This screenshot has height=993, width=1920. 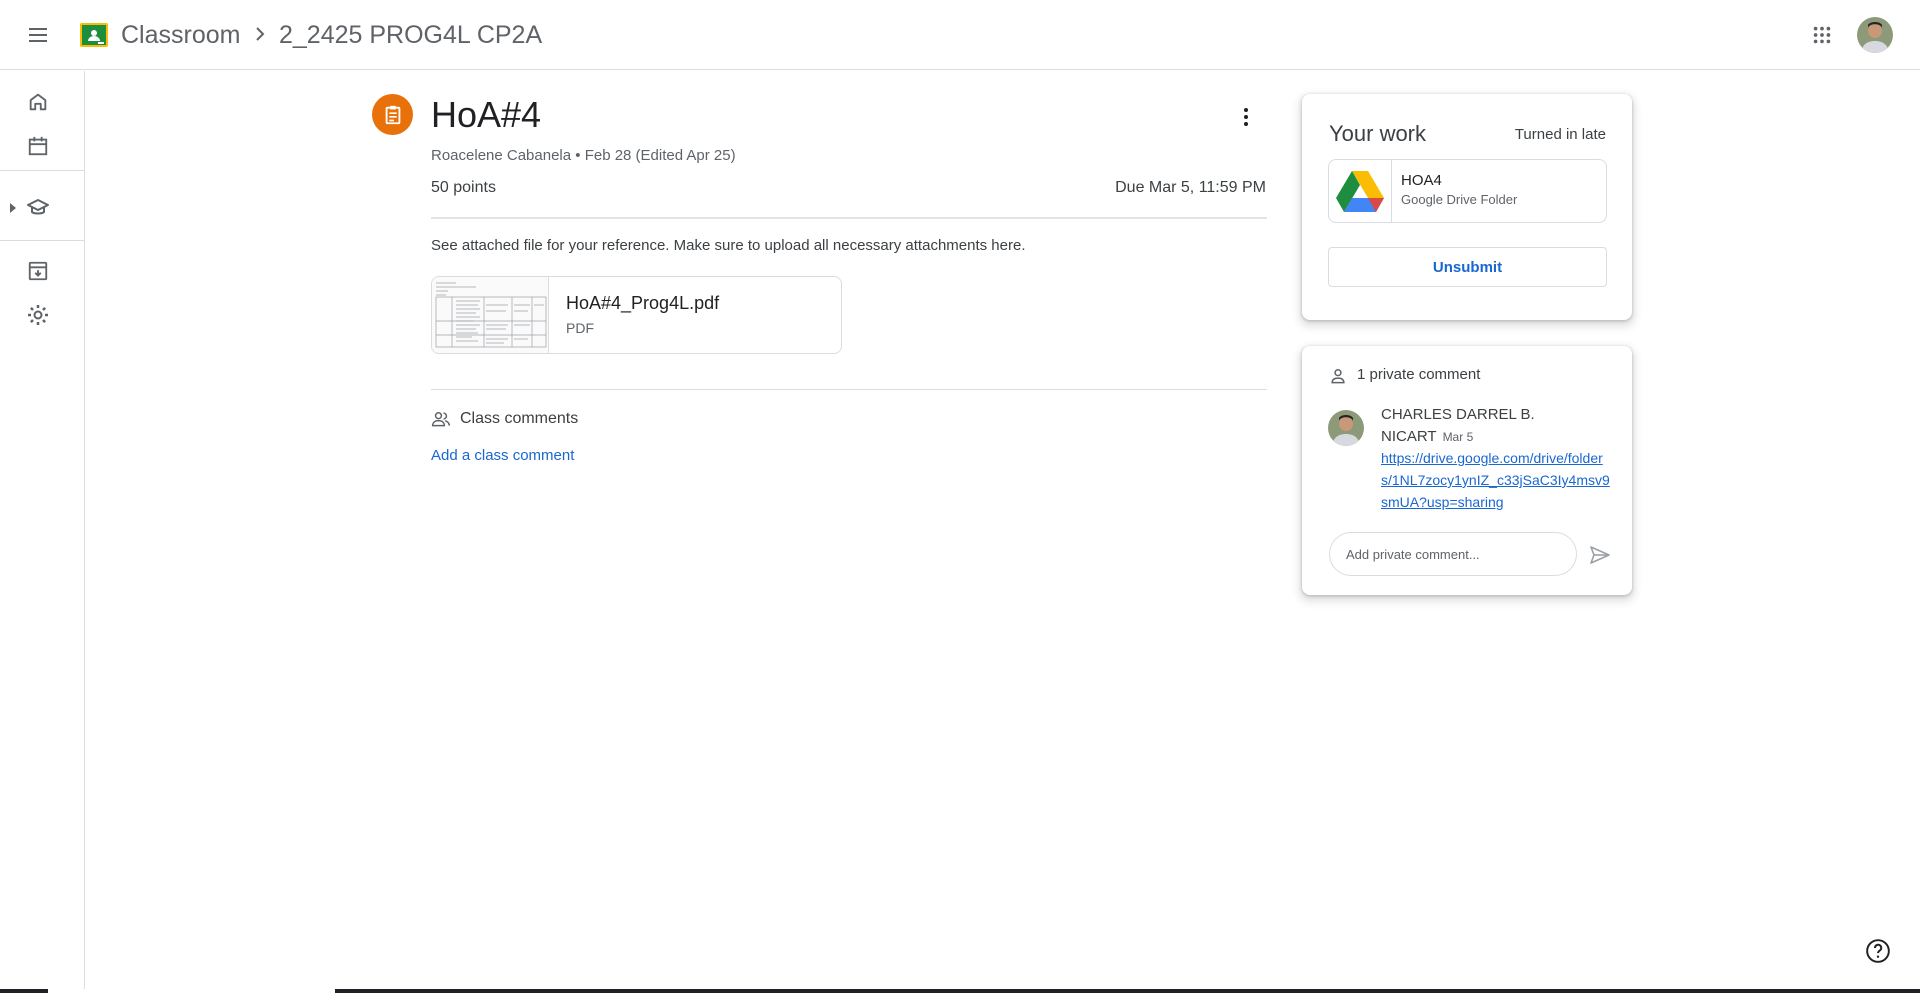 I want to click on help-icon, so click(x=1878, y=951).